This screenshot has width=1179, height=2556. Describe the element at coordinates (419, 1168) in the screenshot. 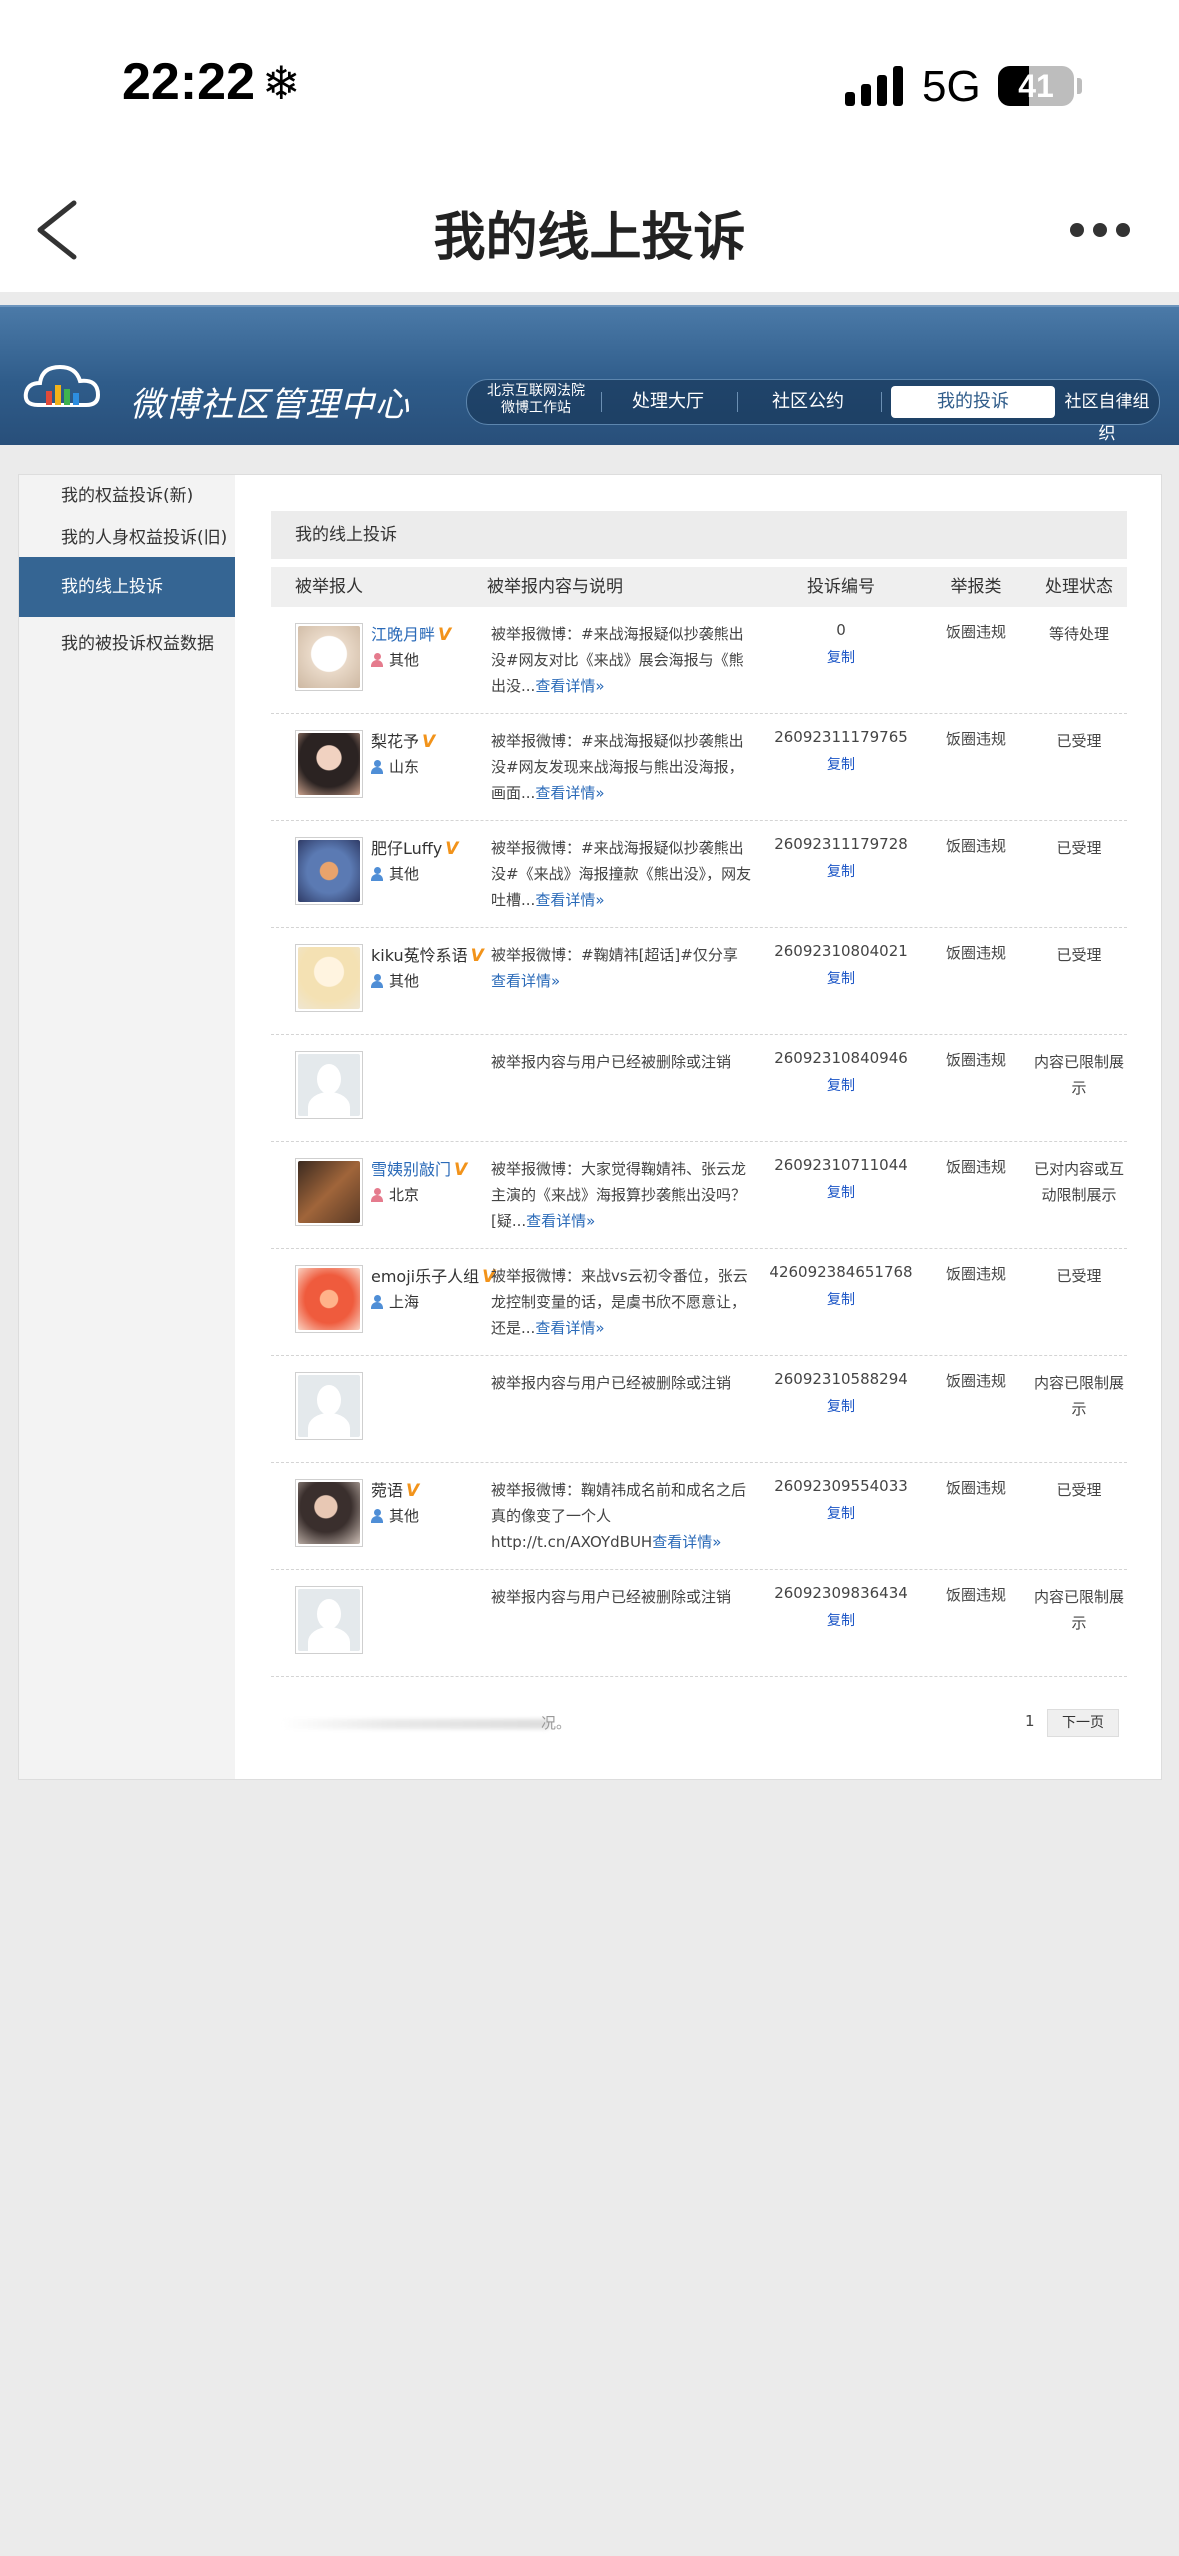

I see `reported-username: 雪姨别敲门 V` at that location.